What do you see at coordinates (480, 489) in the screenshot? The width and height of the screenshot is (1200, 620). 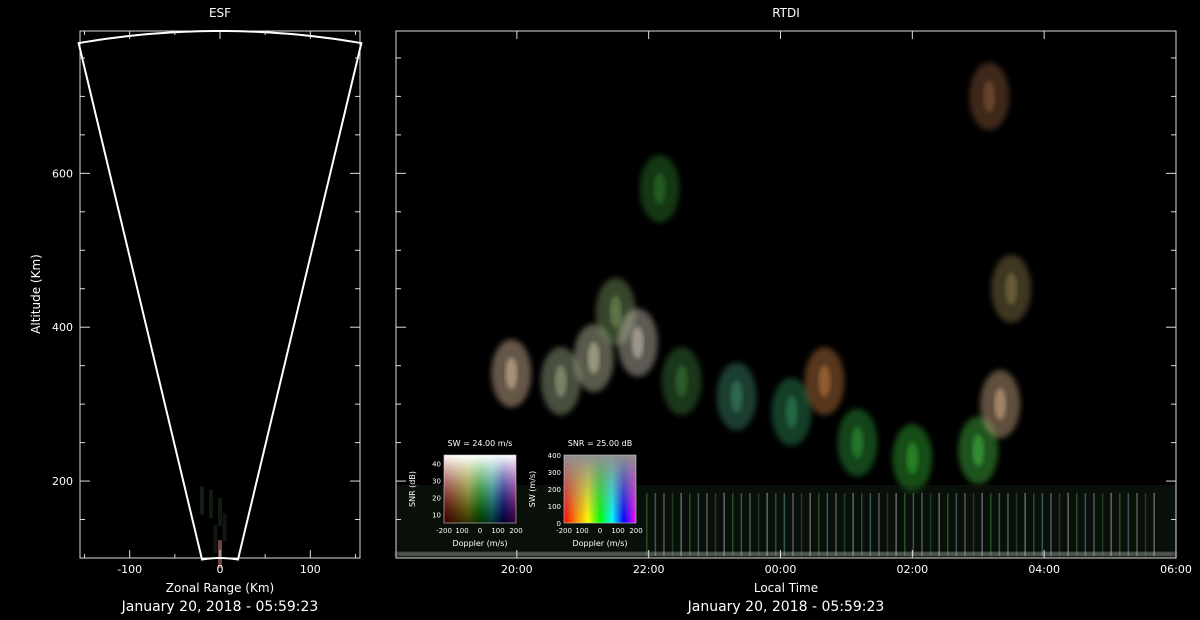 I see `legend-sw-darken` at bounding box center [480, 489].